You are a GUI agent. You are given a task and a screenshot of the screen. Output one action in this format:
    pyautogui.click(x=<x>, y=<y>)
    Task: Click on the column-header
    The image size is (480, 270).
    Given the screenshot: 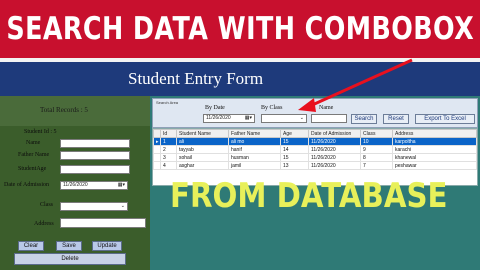 What is the action you would take?
    pyautogui.click(x=157, y=133)
    